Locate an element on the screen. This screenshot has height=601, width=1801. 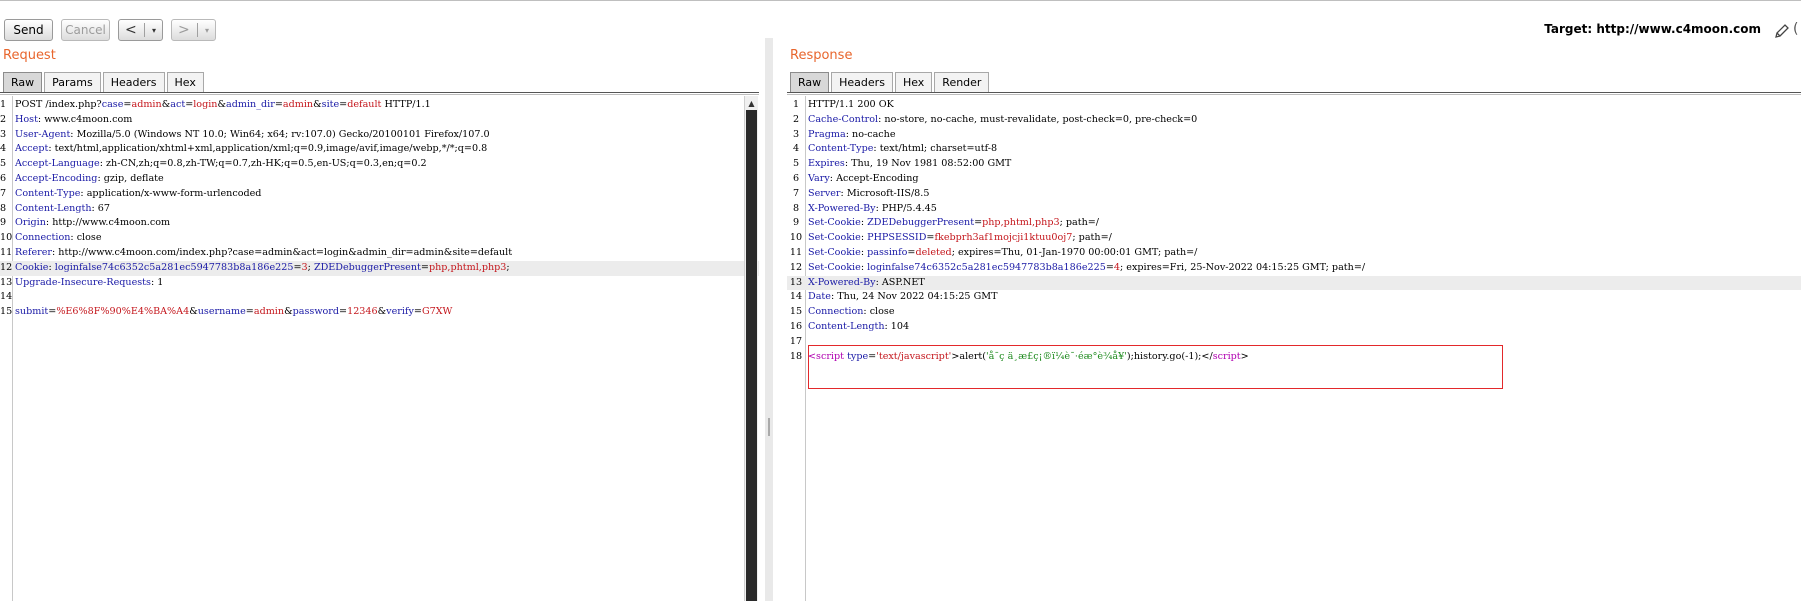
line-number: 8 is located at coordinates (796, 208).